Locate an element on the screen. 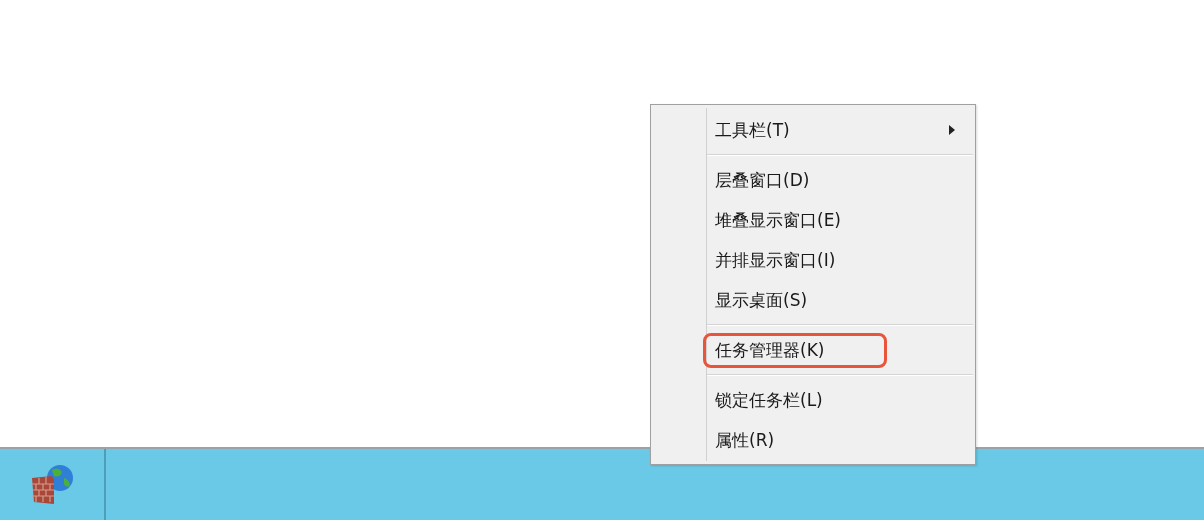 This screenshot has width=1204, height=520. menu-item: 并排显示窗口(I) is located at coordinates (775, 260).